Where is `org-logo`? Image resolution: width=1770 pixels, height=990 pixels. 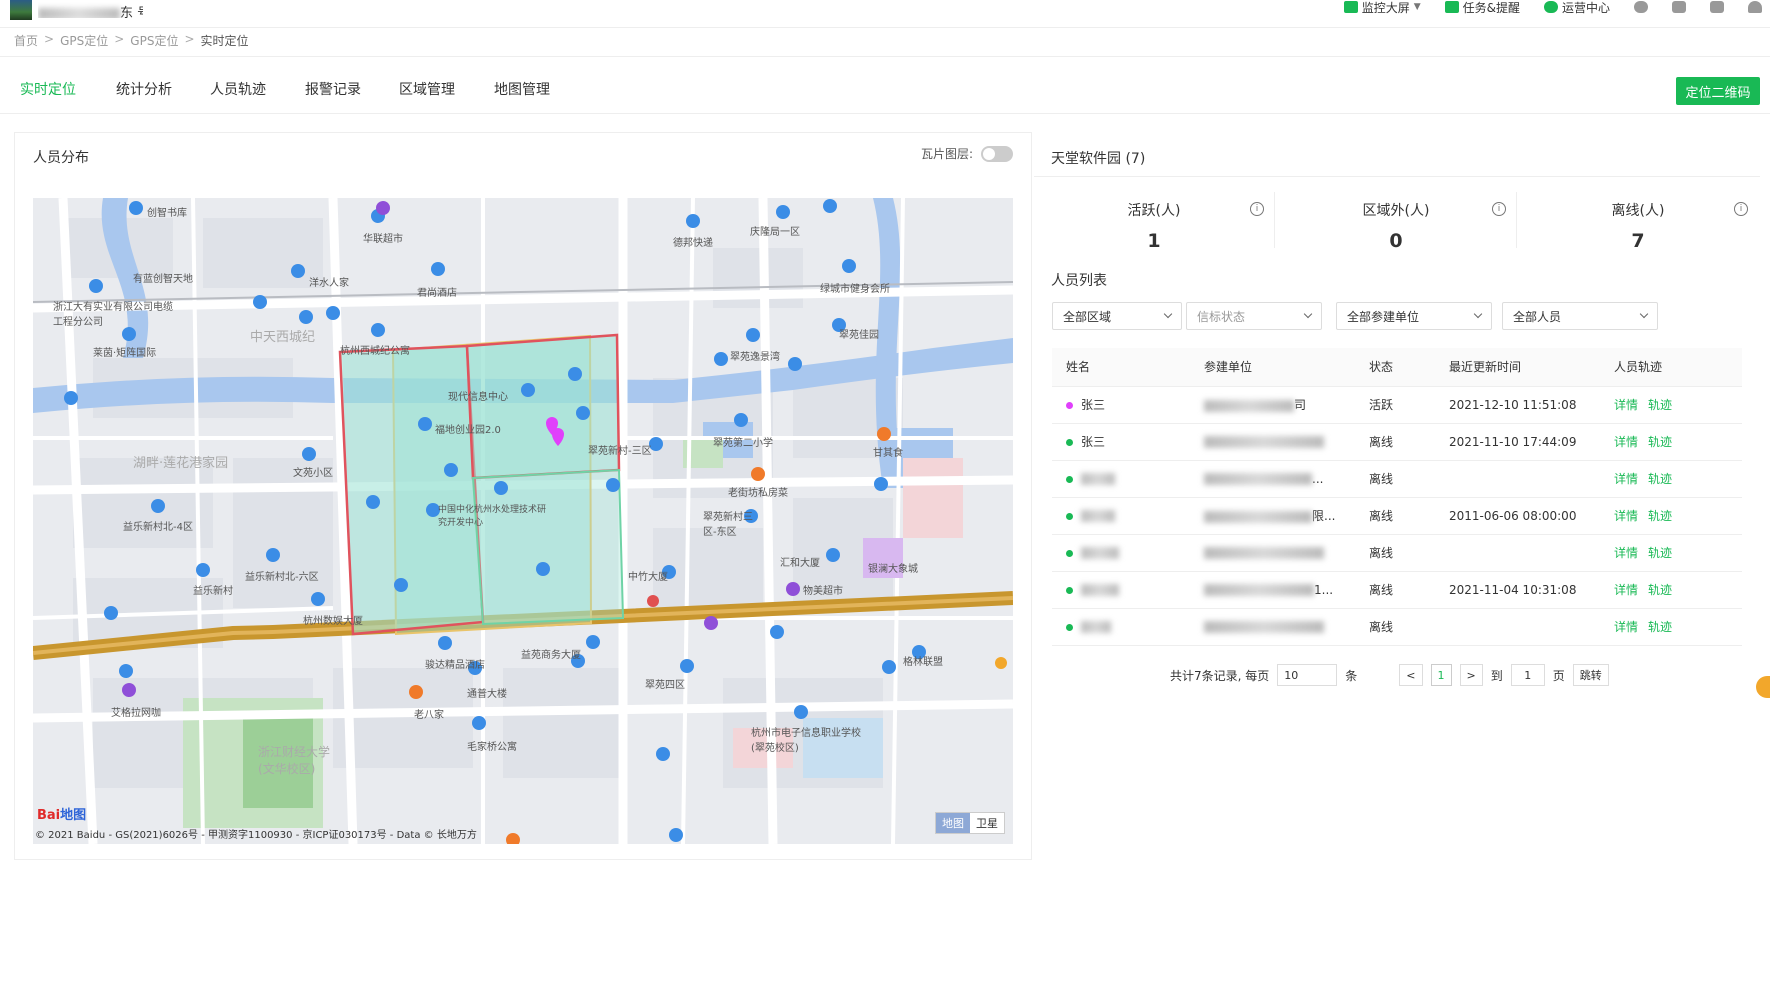
org-logo is located at coordinates (21, 10).